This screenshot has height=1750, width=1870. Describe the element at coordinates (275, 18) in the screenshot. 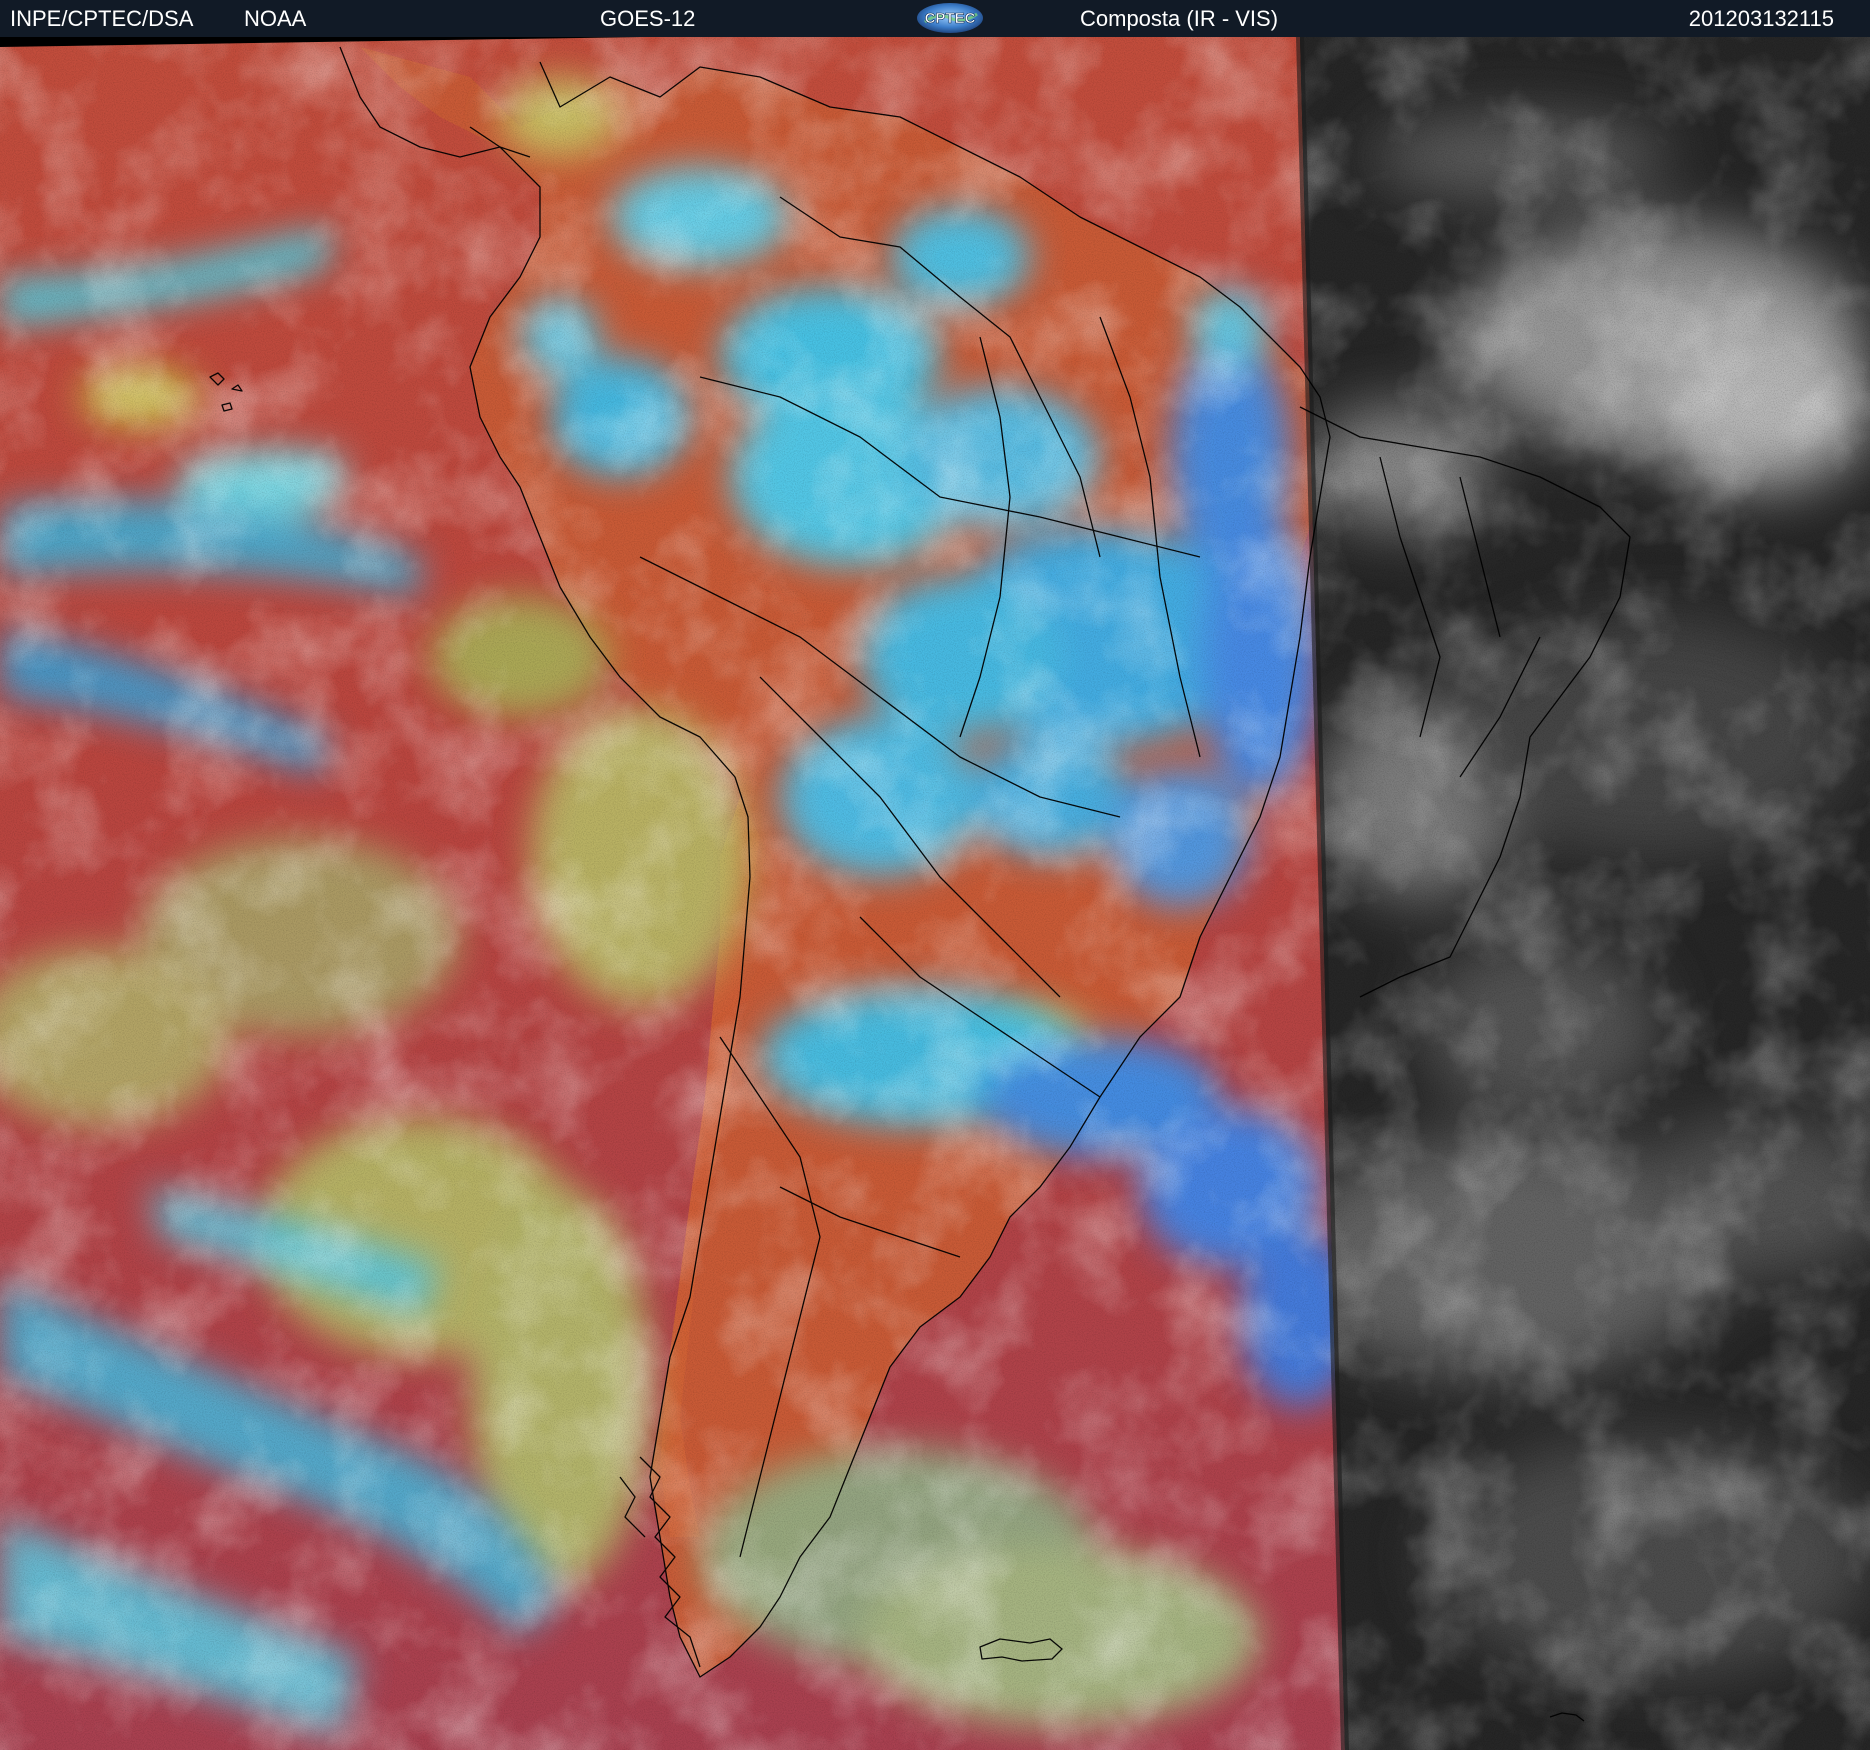

I see `agency-label: NOAA` at that location.